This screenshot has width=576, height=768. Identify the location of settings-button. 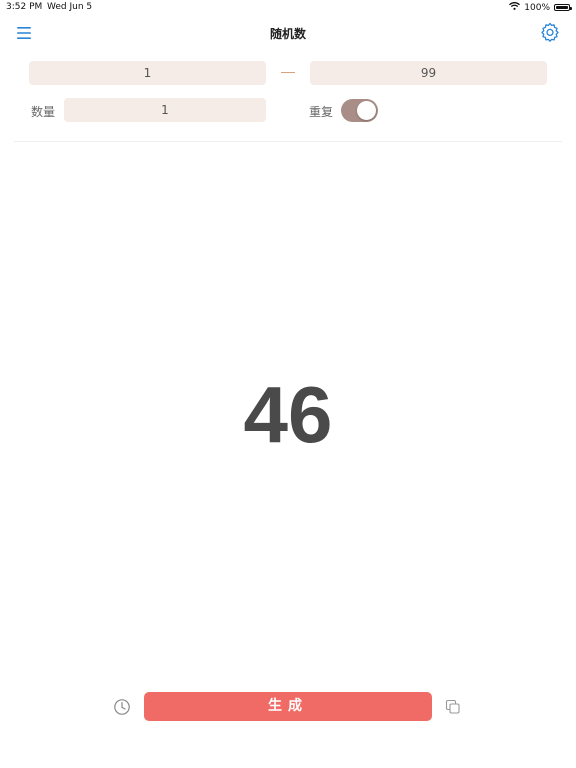
(550, 32).